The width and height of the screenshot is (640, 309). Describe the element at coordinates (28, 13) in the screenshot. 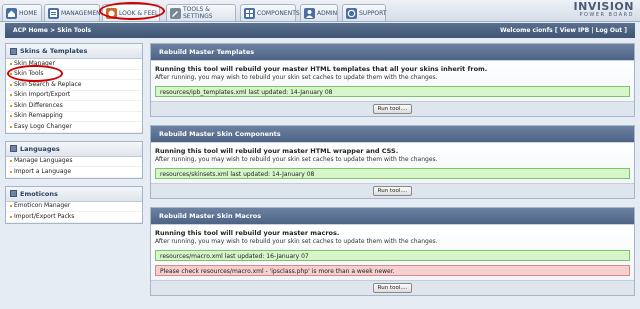

I see `tab-home-label: HOME` at that location.